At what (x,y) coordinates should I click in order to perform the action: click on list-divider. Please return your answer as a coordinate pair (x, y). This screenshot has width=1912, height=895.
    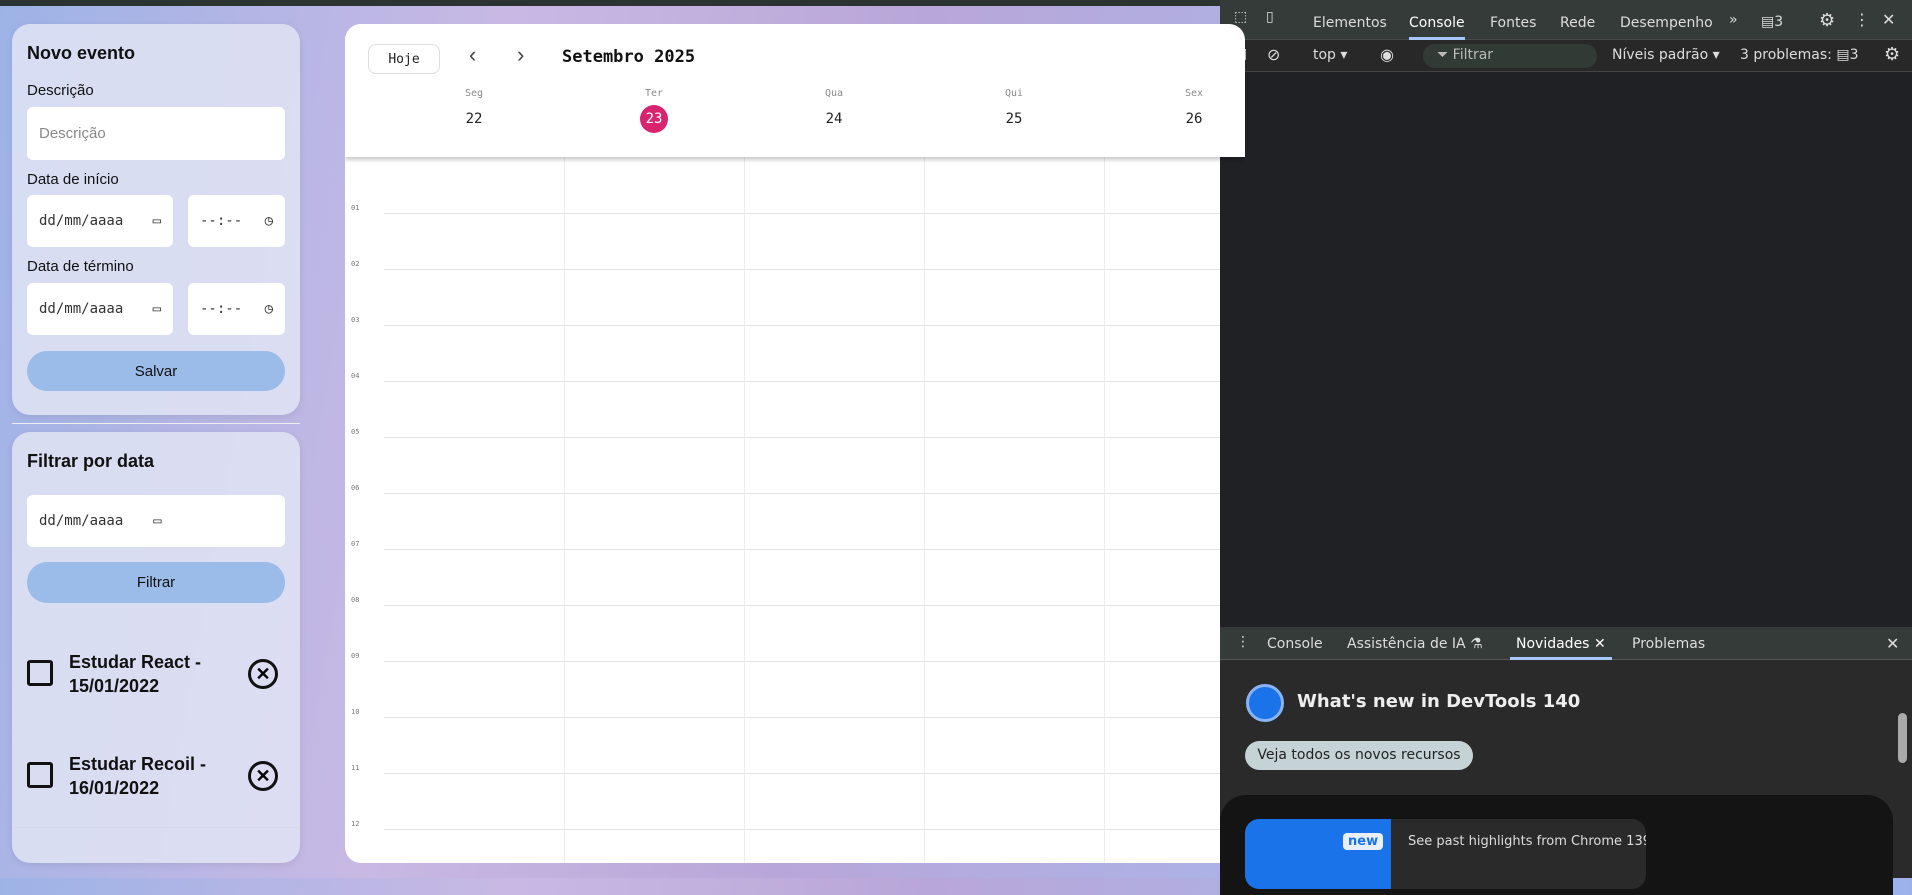
    Looking at the image, I should click on (156, 827).